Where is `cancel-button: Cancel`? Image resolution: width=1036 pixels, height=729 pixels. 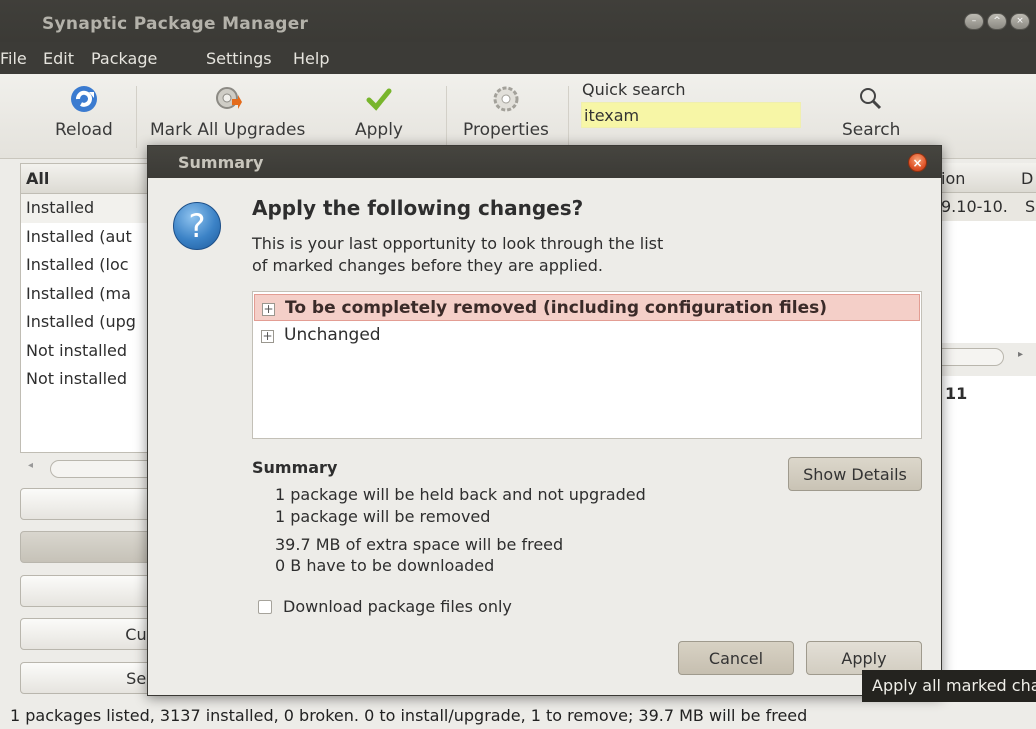
cancel-button: Cancel is located at coordinates (736, 658).